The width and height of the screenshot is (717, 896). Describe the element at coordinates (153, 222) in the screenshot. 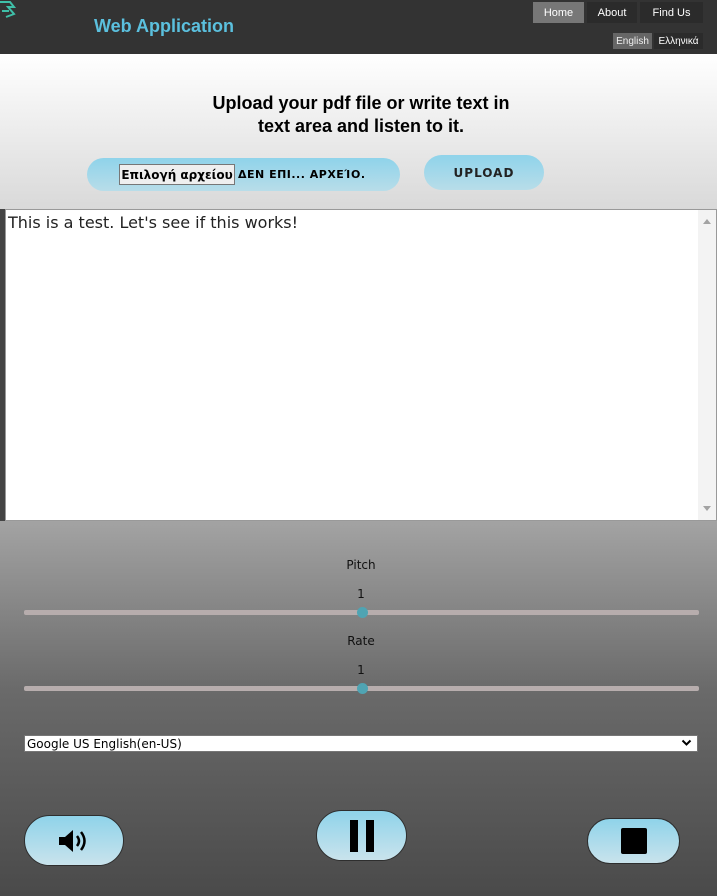

I see `text-area-content: This is a test. Let's see if this works!` at that location.